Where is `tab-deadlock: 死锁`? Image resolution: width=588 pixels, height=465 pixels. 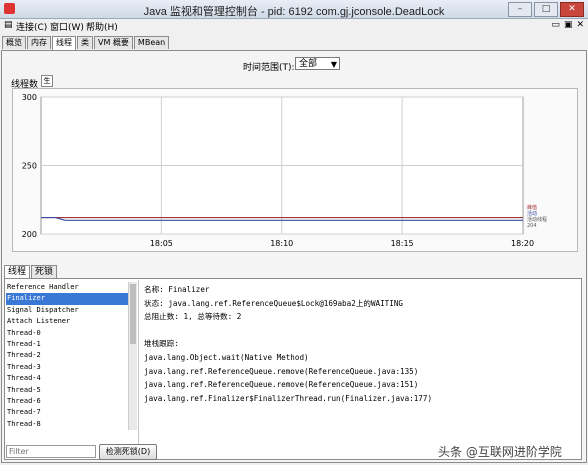 tab-deadlock: 死锁 is located at coordinates (44, 271).